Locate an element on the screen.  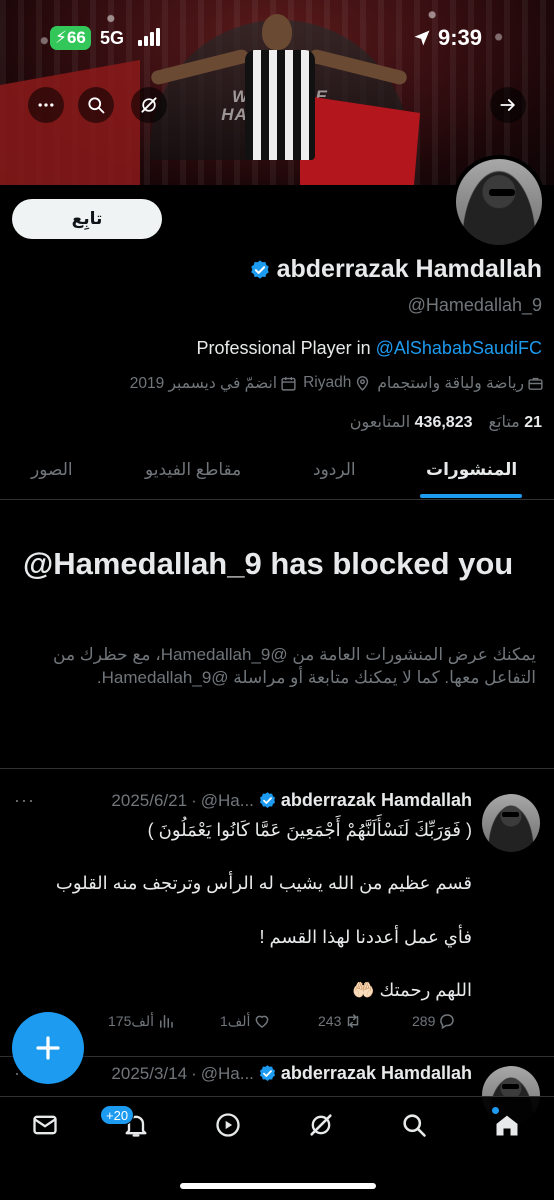
bolt-icon: ⚡ is located at coordinates (61, 37).